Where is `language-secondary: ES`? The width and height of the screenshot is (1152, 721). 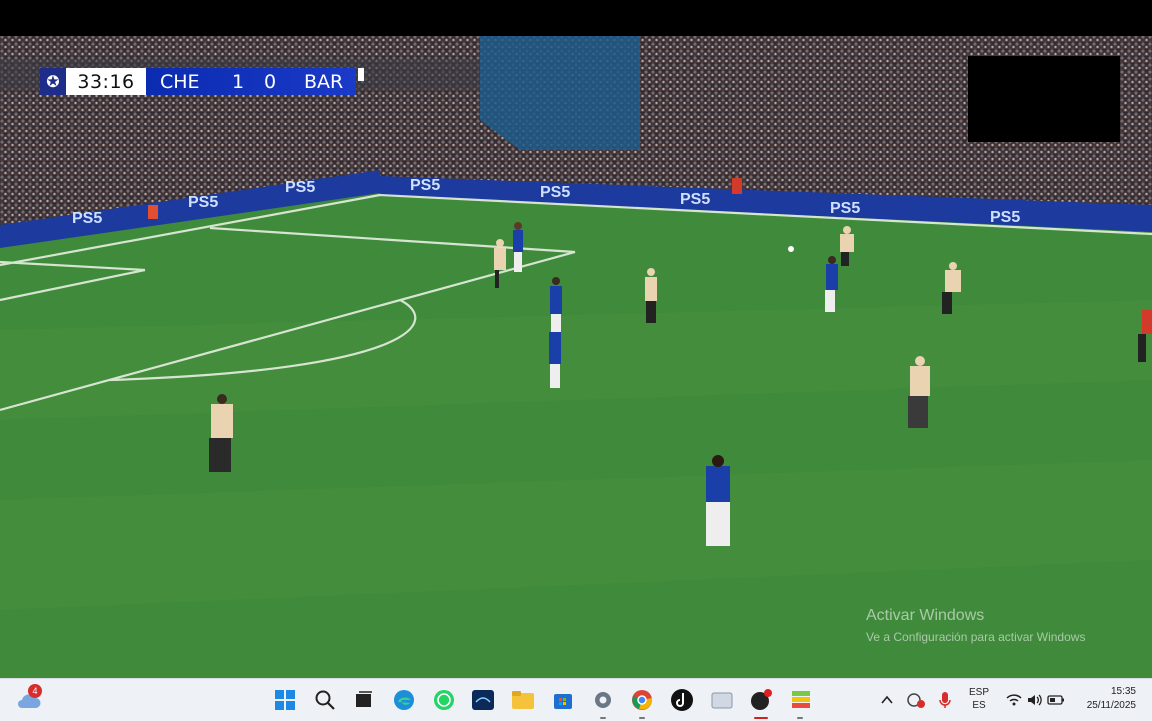 language-secondary: ES is located at coordinates (979, 705).